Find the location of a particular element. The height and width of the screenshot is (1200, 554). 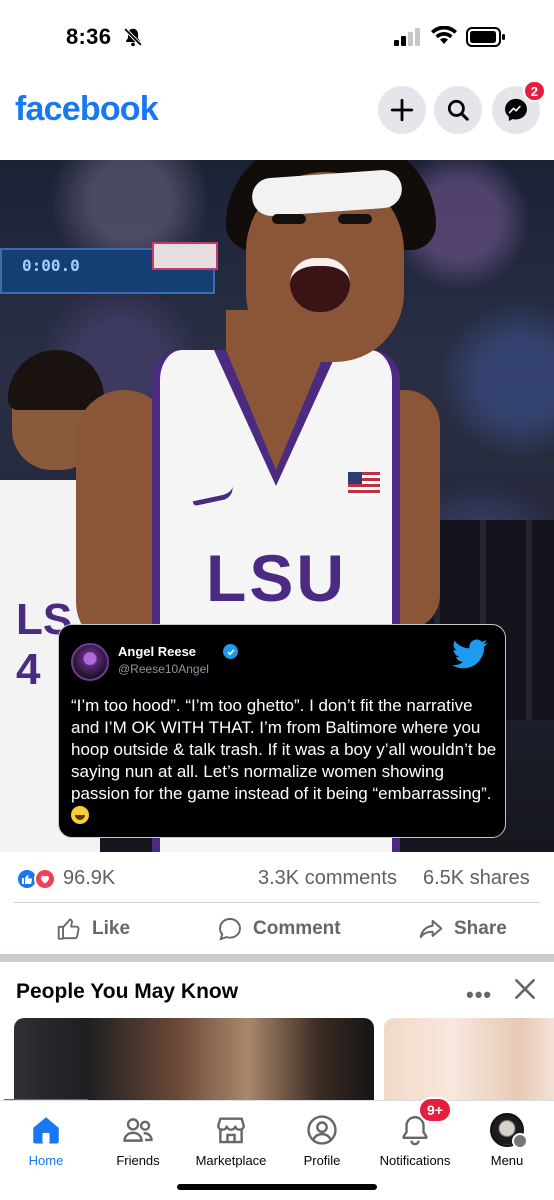

facebook-logo: facebook is located at coordinates (87, 109).